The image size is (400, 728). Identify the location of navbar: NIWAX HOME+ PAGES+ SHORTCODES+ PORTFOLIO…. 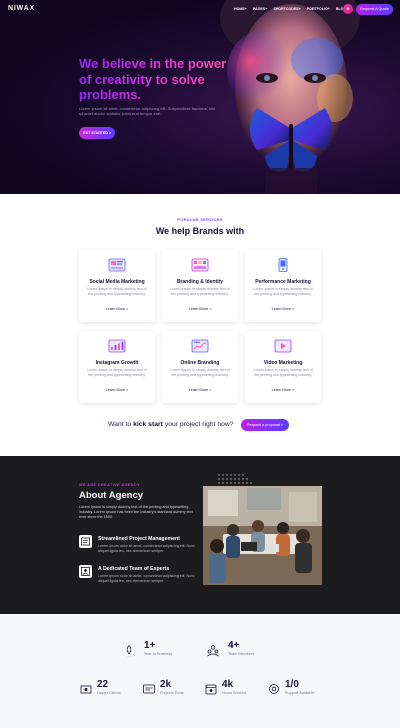
(200, 9).